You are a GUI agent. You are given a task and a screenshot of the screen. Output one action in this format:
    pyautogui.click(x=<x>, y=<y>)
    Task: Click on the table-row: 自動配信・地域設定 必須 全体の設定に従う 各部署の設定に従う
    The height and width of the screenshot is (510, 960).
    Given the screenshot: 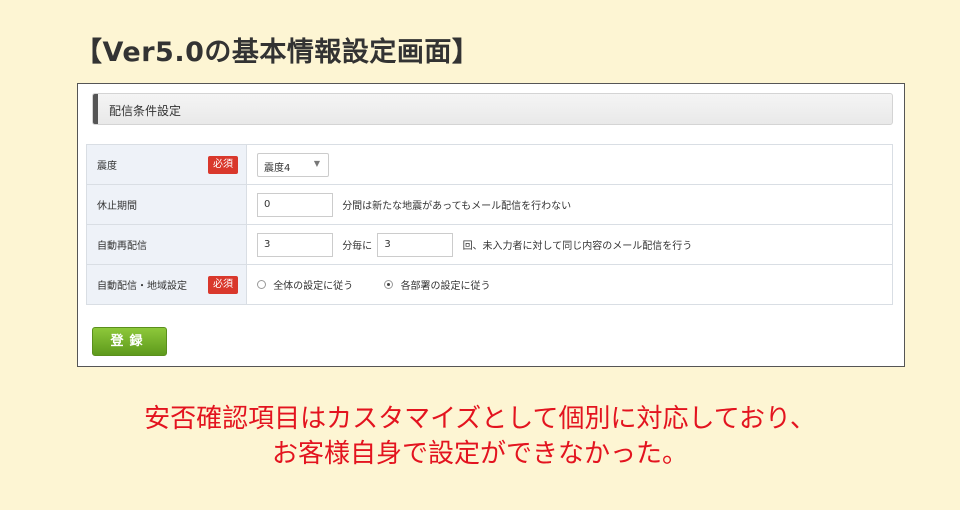 What is the action you would take?
    pyautogui.click(x=489, y=284)
    